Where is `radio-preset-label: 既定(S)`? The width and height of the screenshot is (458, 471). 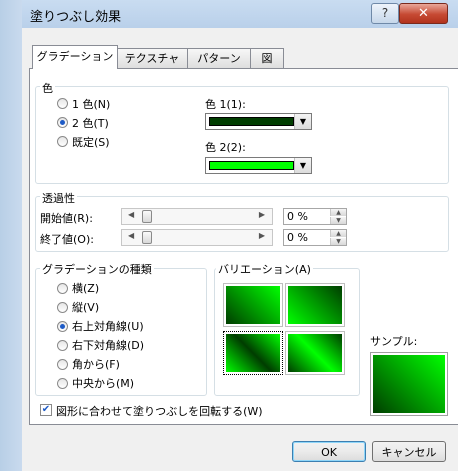
radio-preset-label: 既定(S) is located at coordinates (91, 142).